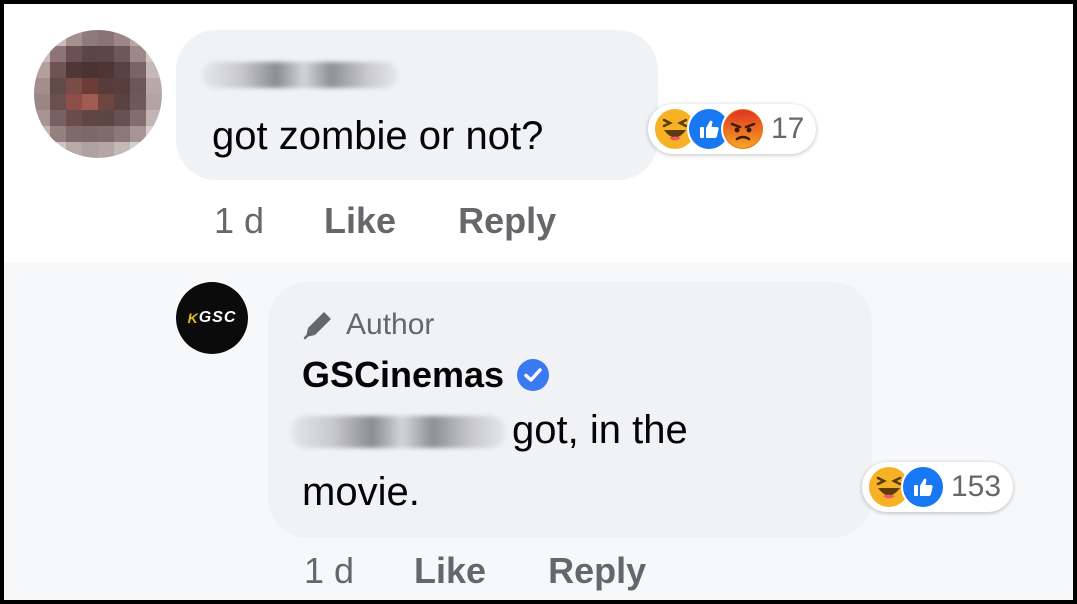  I want to click on gsc-logo-mark: K, so click(192, 318).